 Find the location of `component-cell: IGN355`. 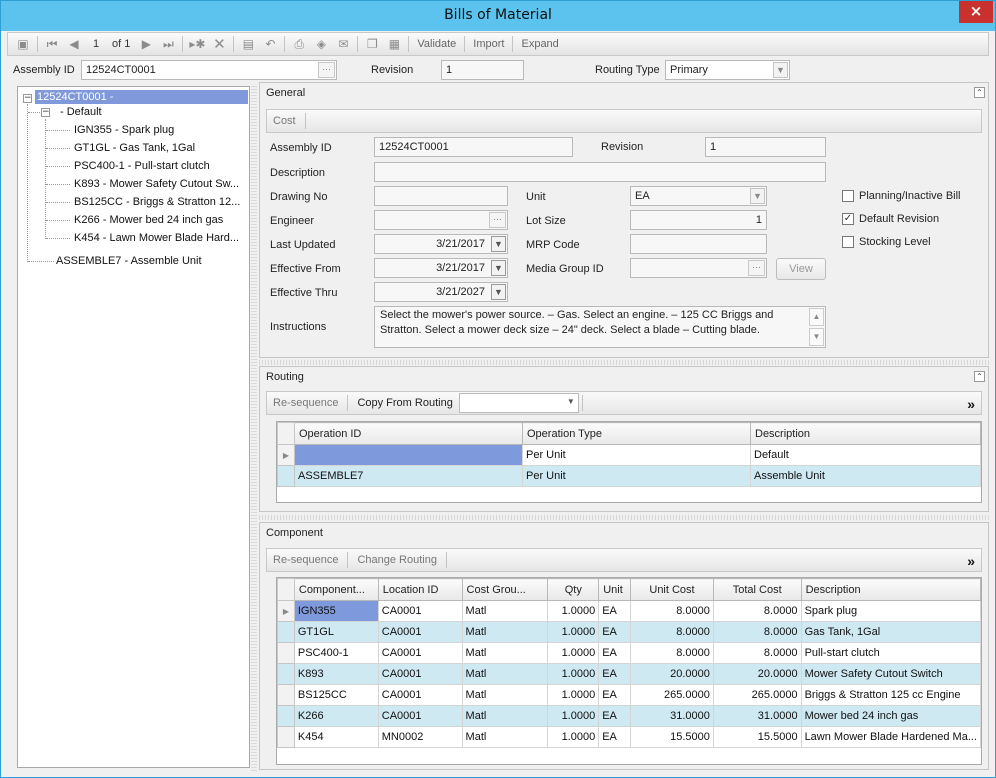

component-cell: IGN355 is located at coordinates (336, 611).